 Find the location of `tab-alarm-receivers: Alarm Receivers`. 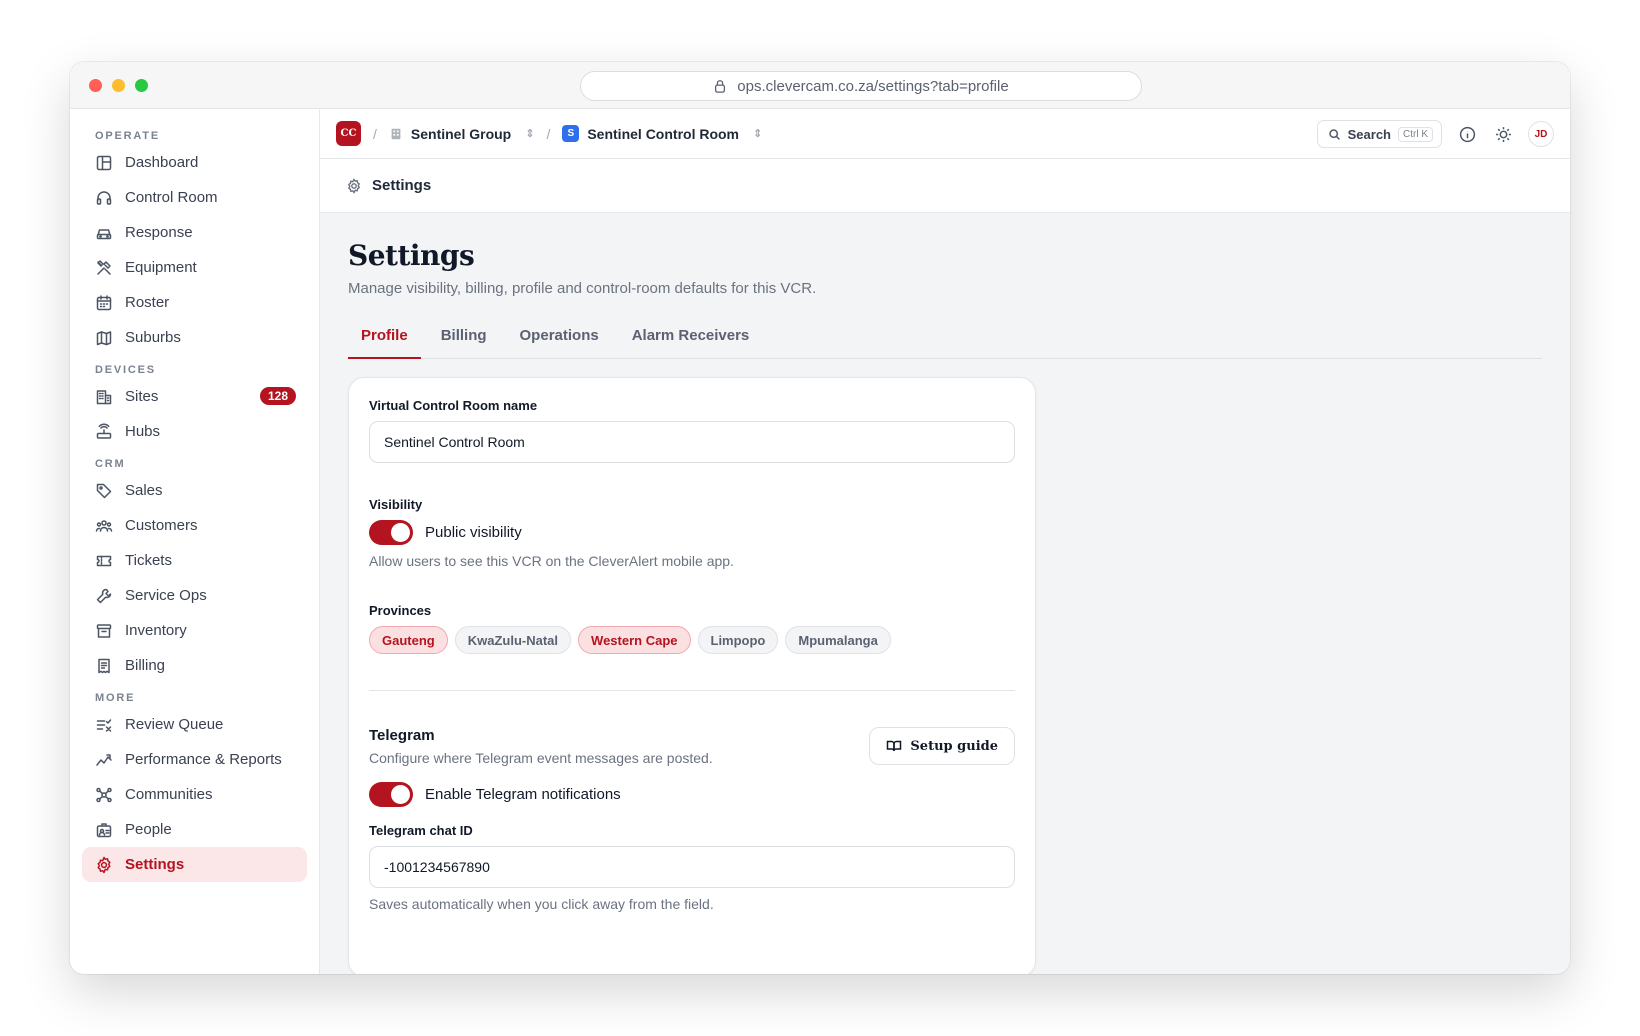

tab-alarm-receivers: Alarm Receivers is located at coordinates (691, 341).